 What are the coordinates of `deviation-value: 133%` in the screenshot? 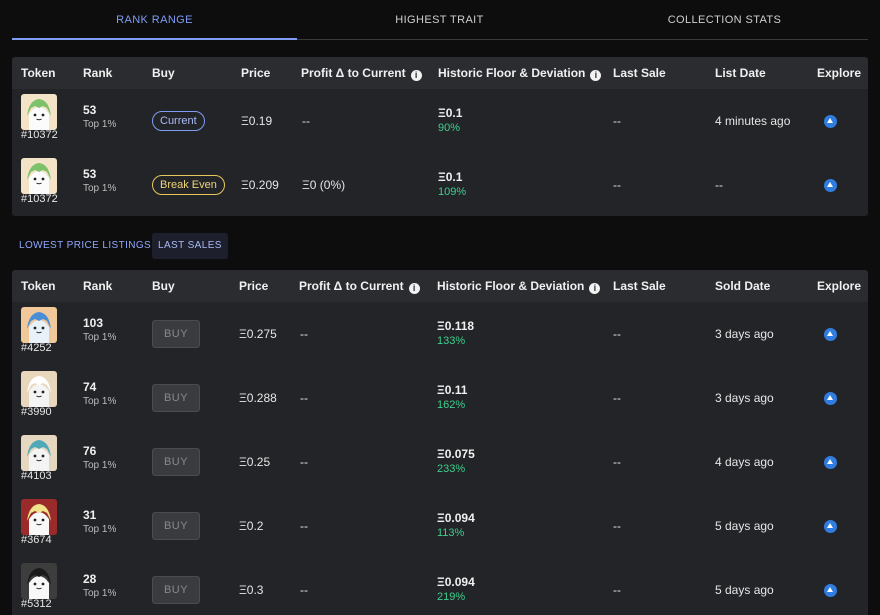 It's located at (451, 341).